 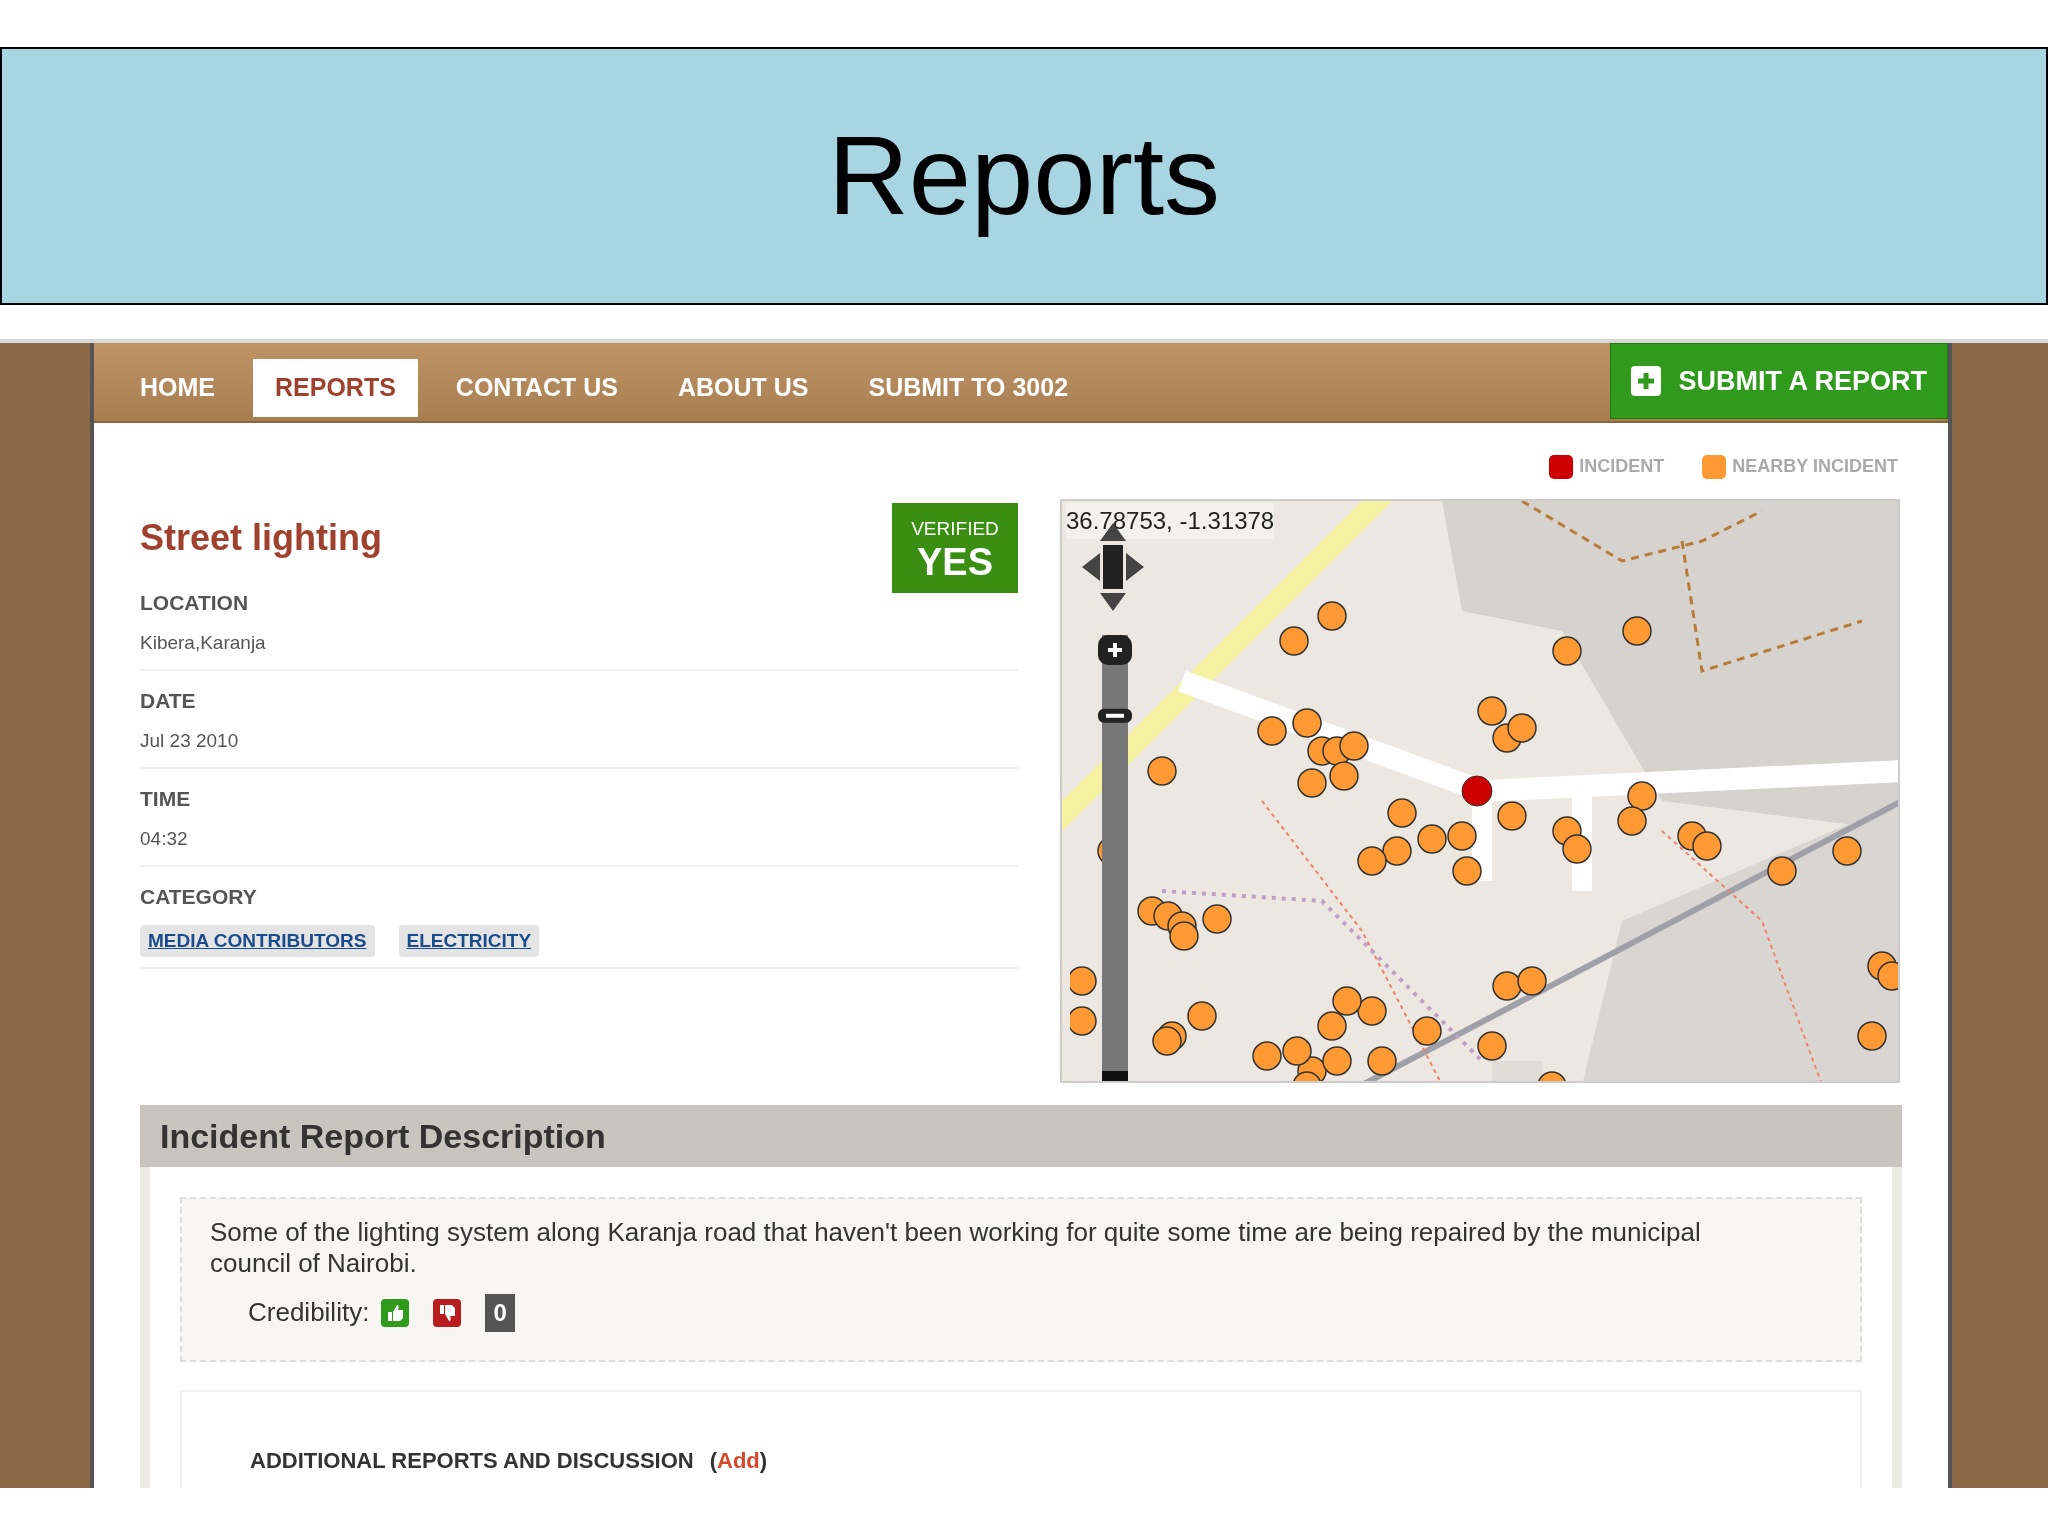 I want to click on nav-tab: HOME, so click(x=177, y=388).